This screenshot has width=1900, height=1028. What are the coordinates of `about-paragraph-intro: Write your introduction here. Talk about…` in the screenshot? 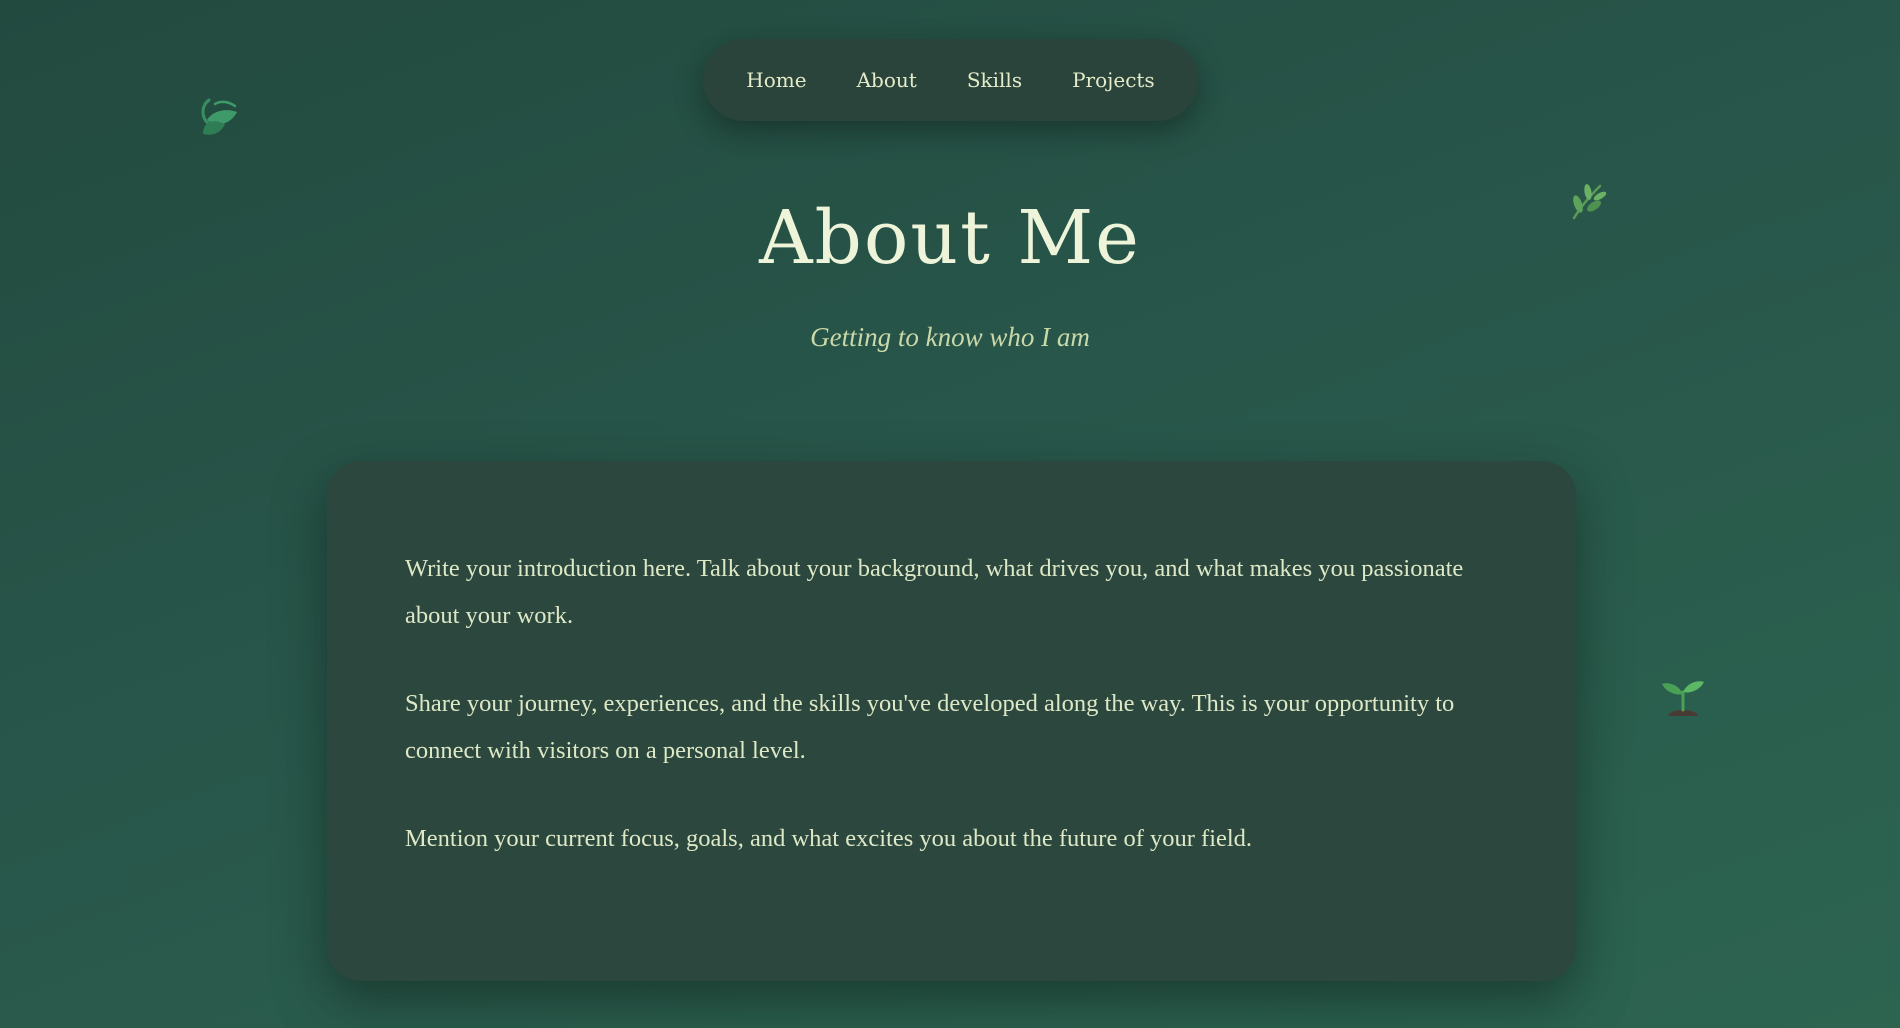 It's located at (934, 592).